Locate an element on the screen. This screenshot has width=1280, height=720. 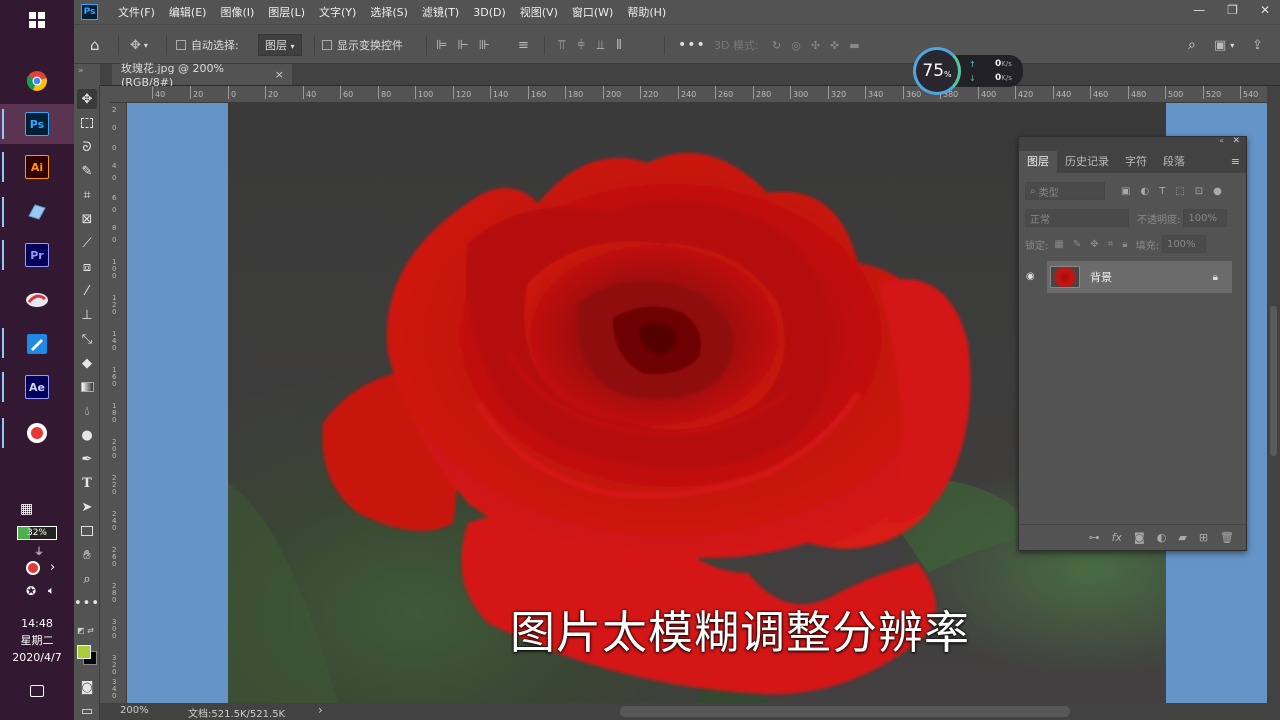
lock-artboard-icon: ⌗ is located at coordinates (1111, 244).